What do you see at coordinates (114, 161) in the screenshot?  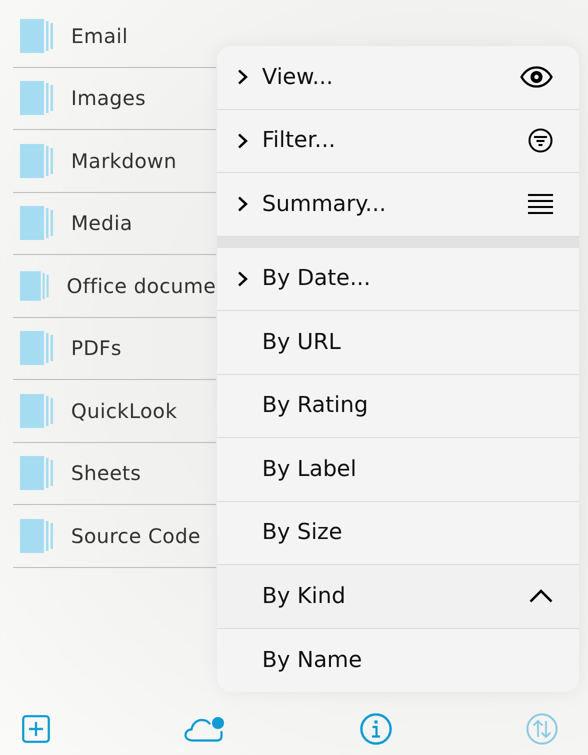 I see `sidebar-item: Markdown` at bounding box center [114, 161].